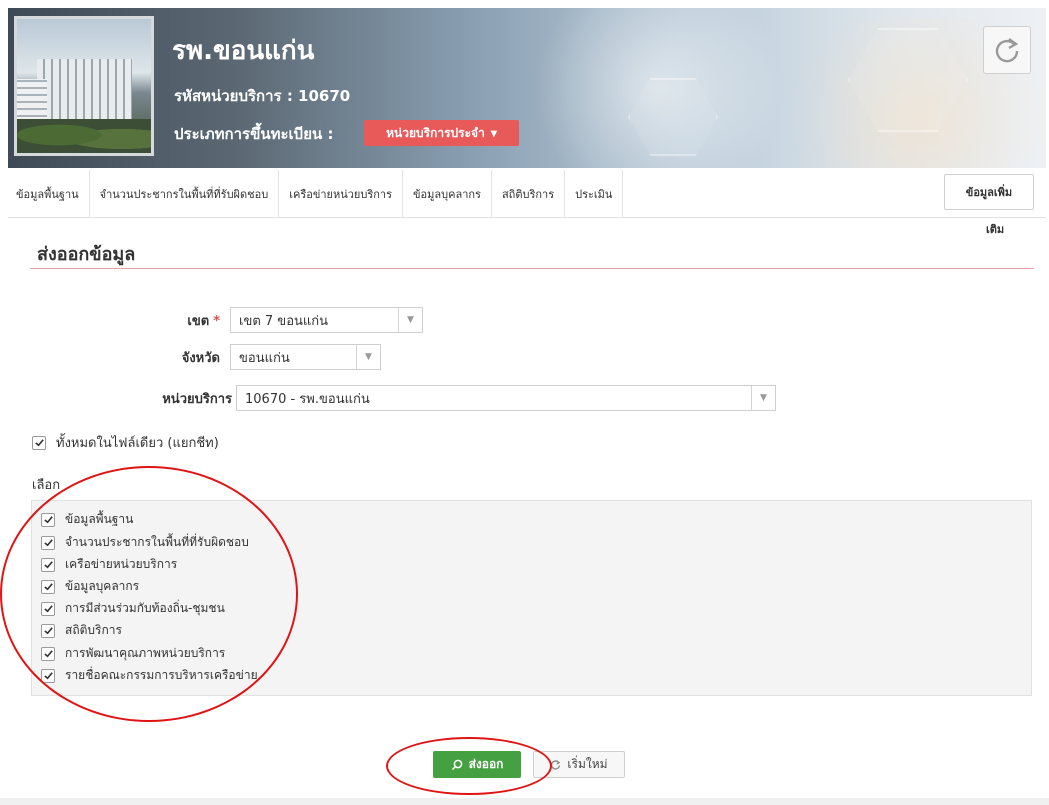 The width and height of the screenshot is (1049, 805). What do you see at coordinates (49, 194) in the screenshot?
I see `tab-basic-info: ข้อมูลพื้นฐาน` at bounding box center [49, 194].